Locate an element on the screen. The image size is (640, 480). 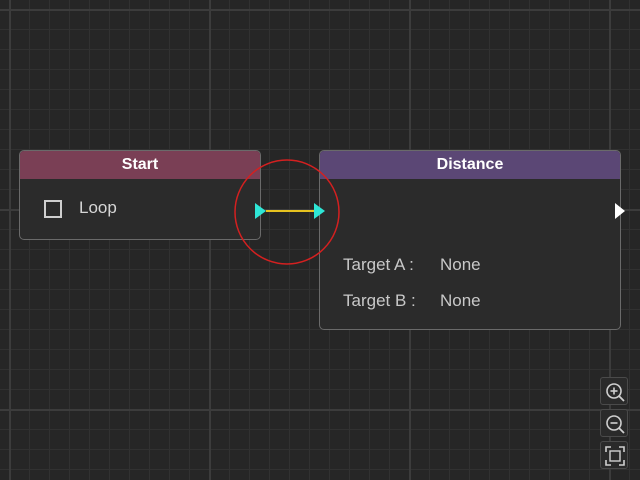
target-a-value: None is located at coordinates (460, 265).